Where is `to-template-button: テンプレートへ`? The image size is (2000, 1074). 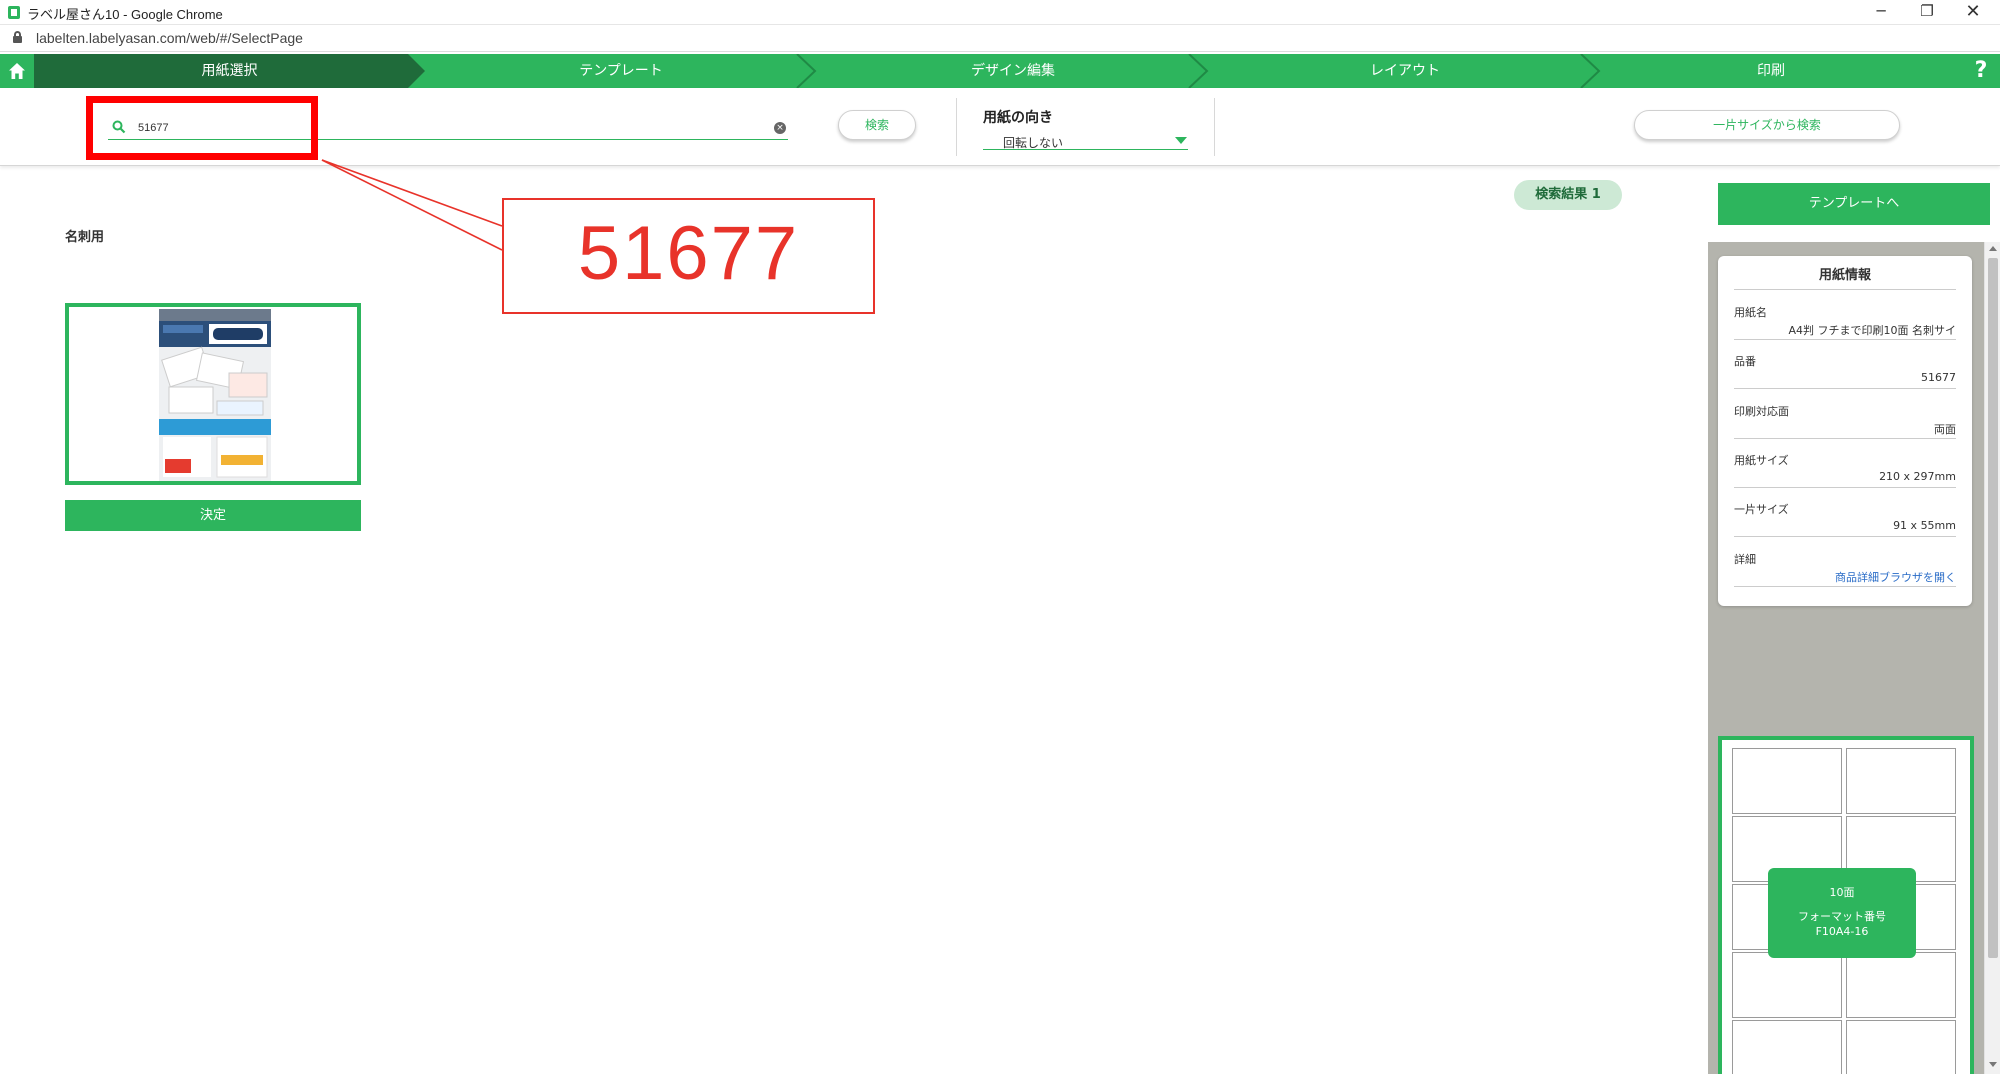 to-template-button: テンプレートへ is located at coordinates (1854, 204).